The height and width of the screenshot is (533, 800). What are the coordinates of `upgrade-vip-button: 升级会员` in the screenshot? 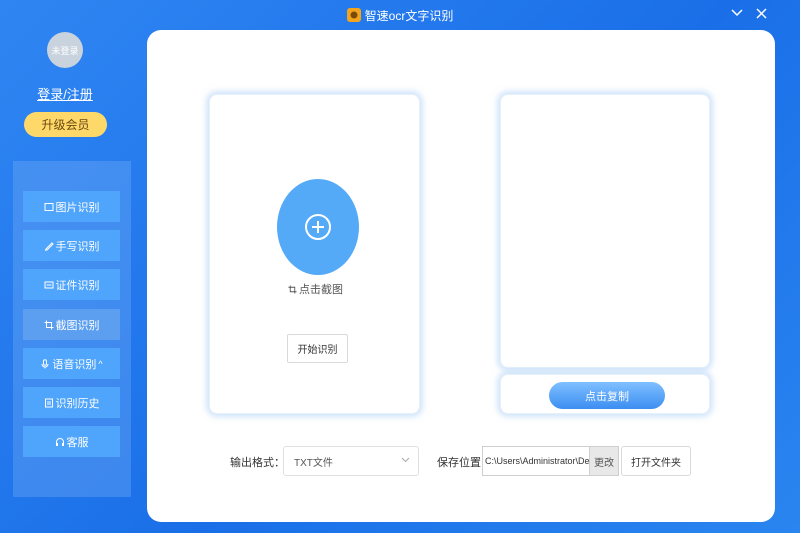 It's located at (65, 124).